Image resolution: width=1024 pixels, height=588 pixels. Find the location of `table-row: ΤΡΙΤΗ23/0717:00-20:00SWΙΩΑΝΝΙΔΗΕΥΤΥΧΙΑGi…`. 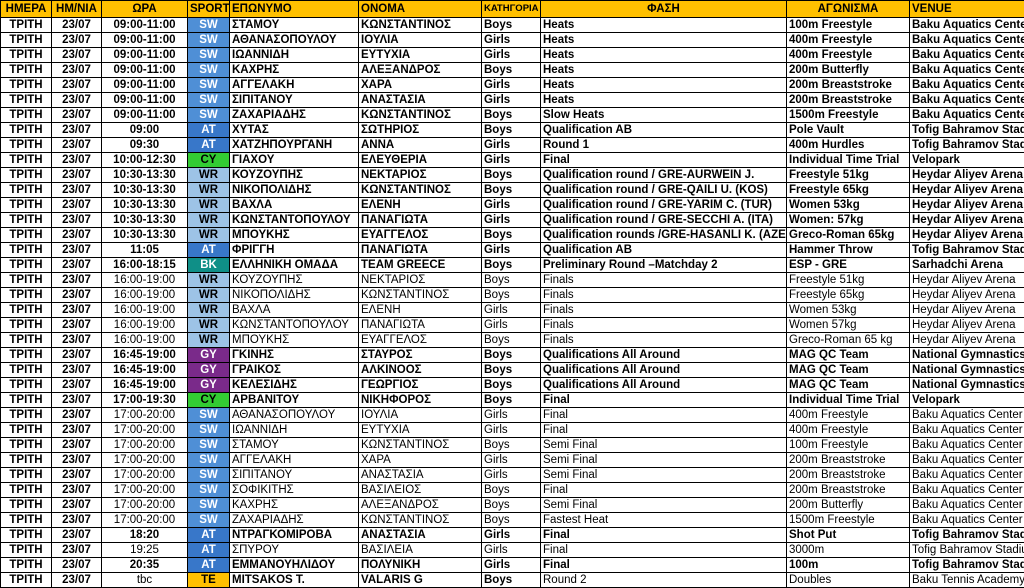

table-row: ΤΡΙΤΗ23/0717:00-20:00SWΙΩΑΝΝΙΔΗΕΥΤΥΧΙΑGi… is located at coordinates (512, 430).